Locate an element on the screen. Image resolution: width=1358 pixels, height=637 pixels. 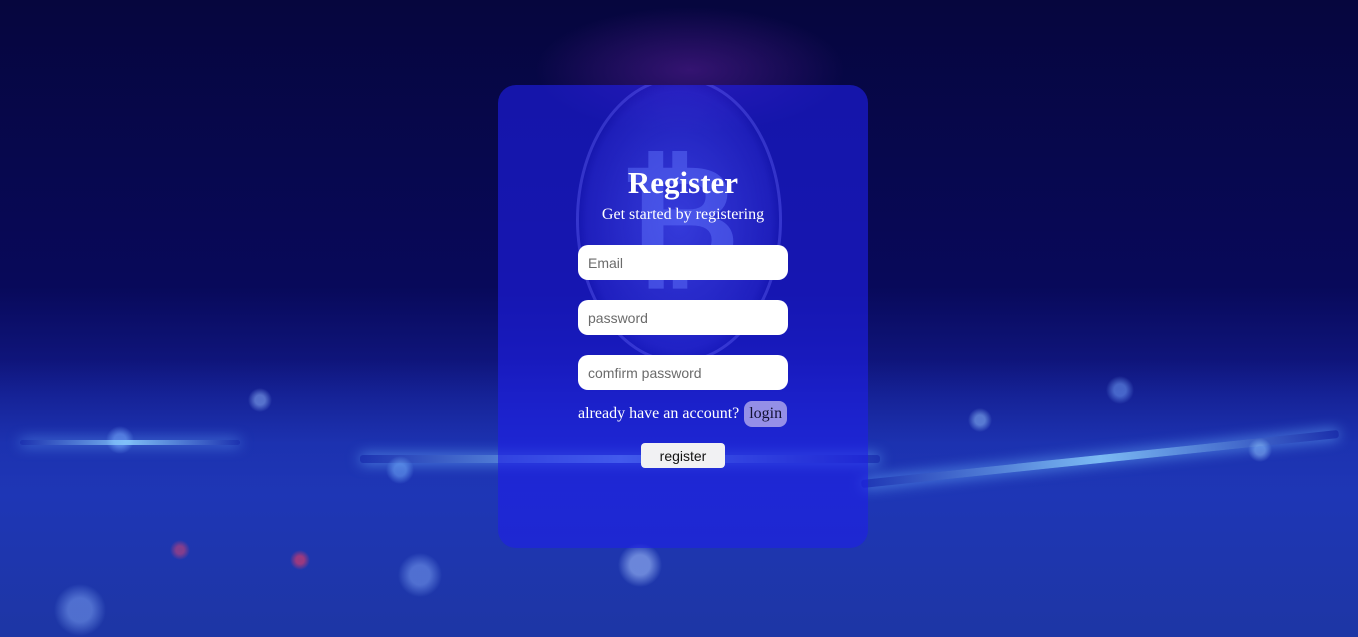
login-link: login is located at coordinates (766, 413).